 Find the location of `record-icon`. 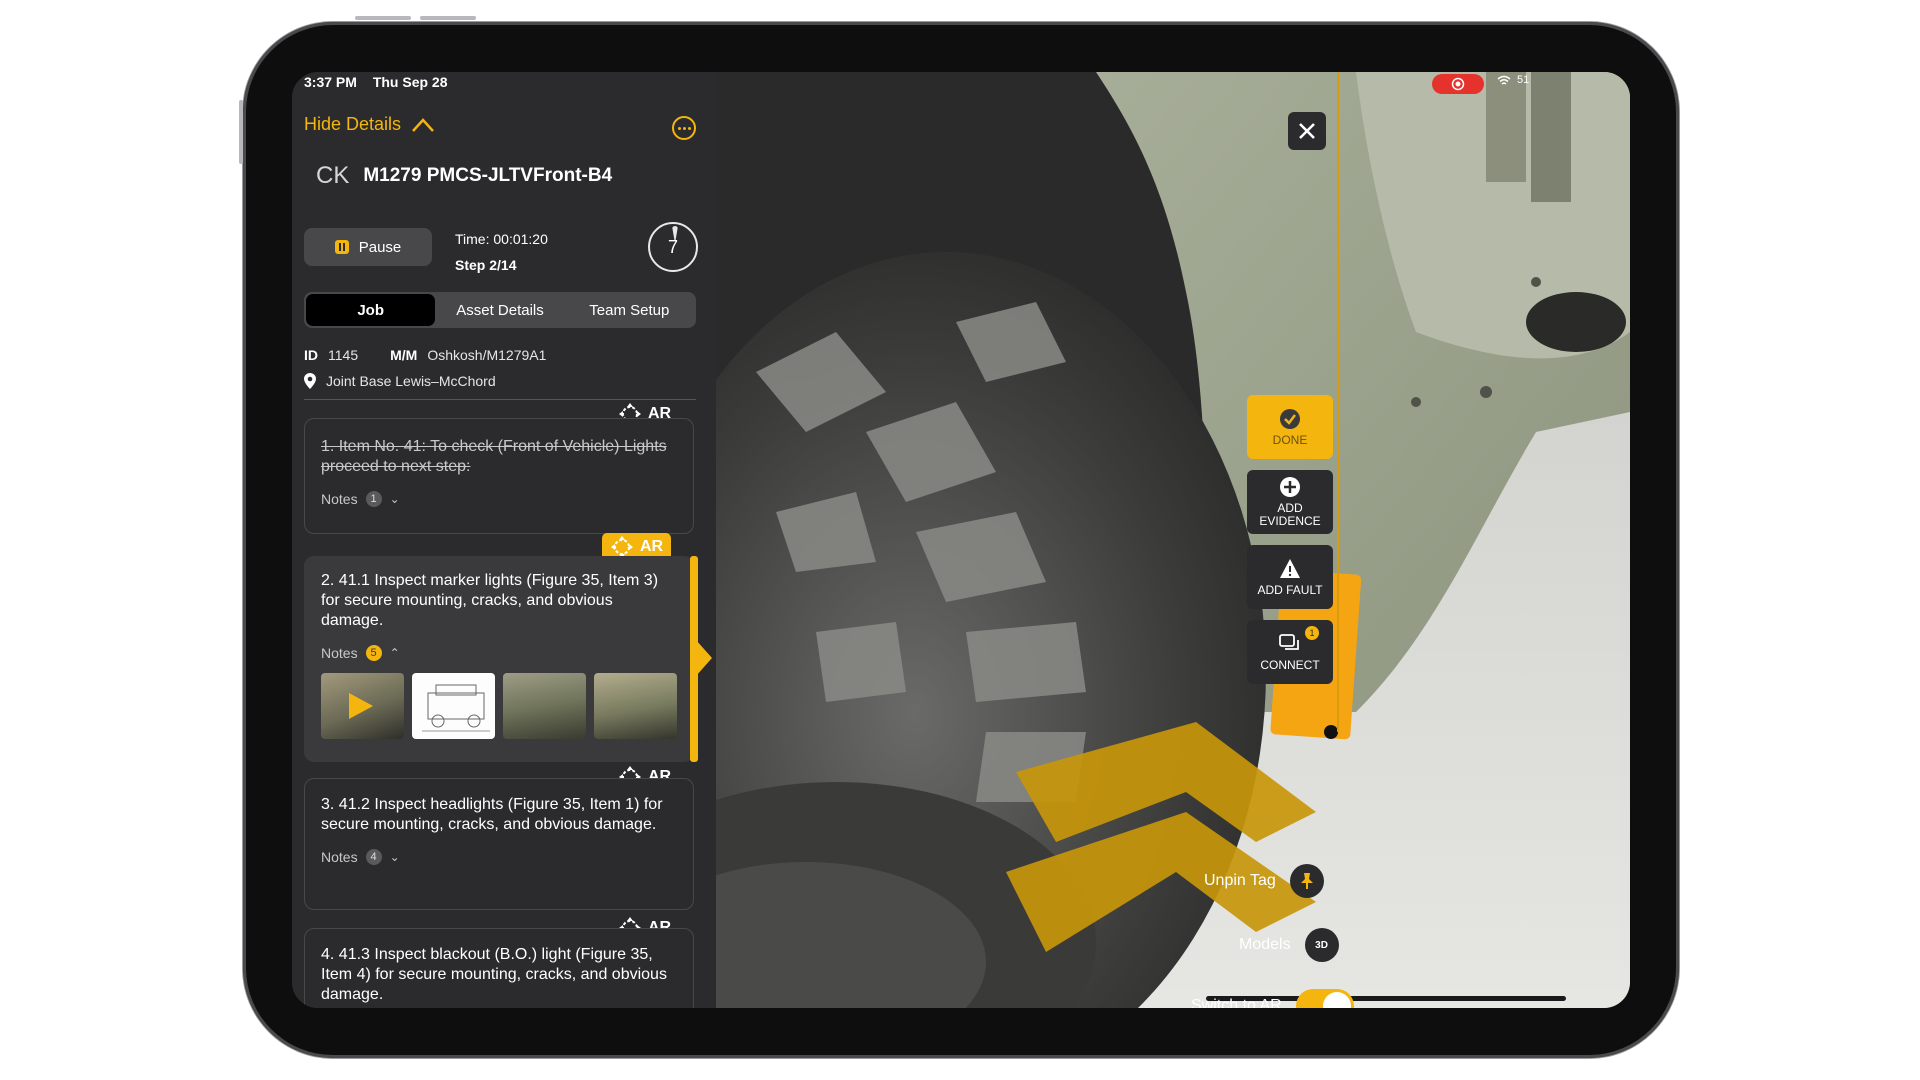

record-icon is located at coordinates (1458, 84).